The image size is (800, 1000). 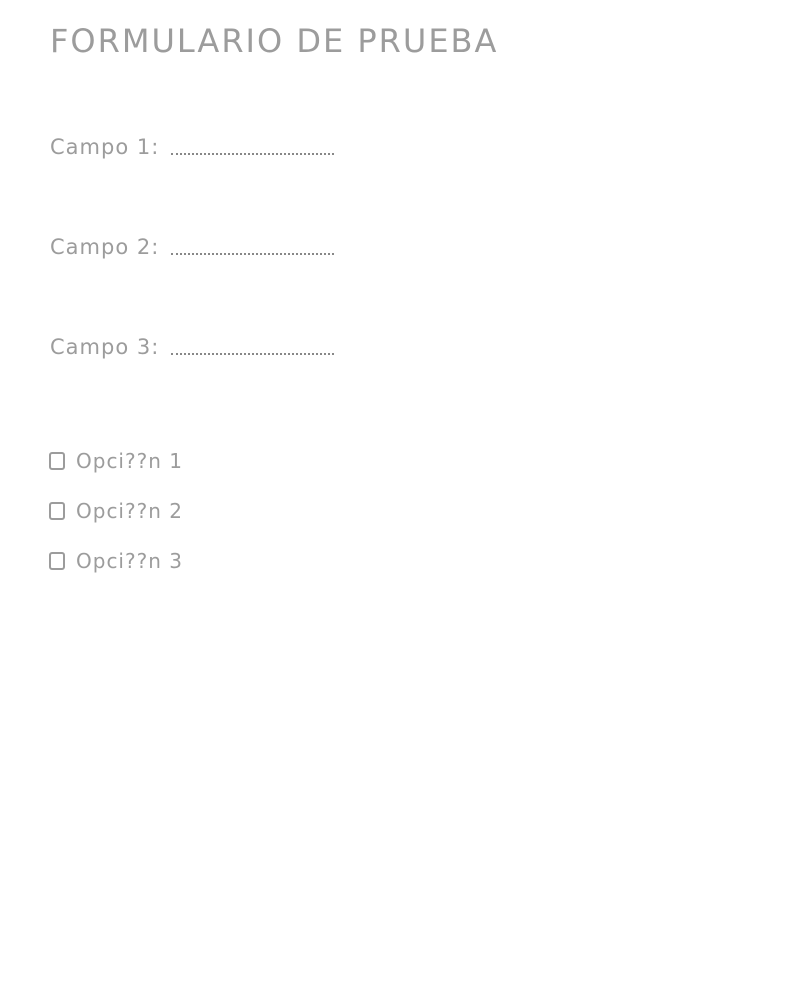 What do you see at coordinates (105, 347) in the screenshot?
I see `field-label-3: Campo 3:` at bounding box center [105, 347].